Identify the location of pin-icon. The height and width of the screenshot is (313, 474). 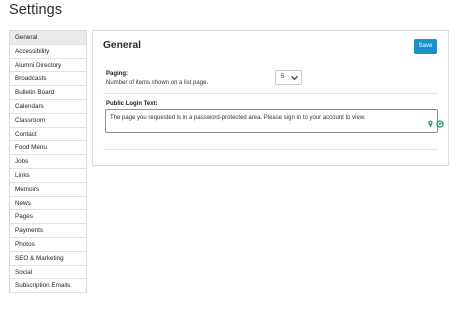
(430, 124).